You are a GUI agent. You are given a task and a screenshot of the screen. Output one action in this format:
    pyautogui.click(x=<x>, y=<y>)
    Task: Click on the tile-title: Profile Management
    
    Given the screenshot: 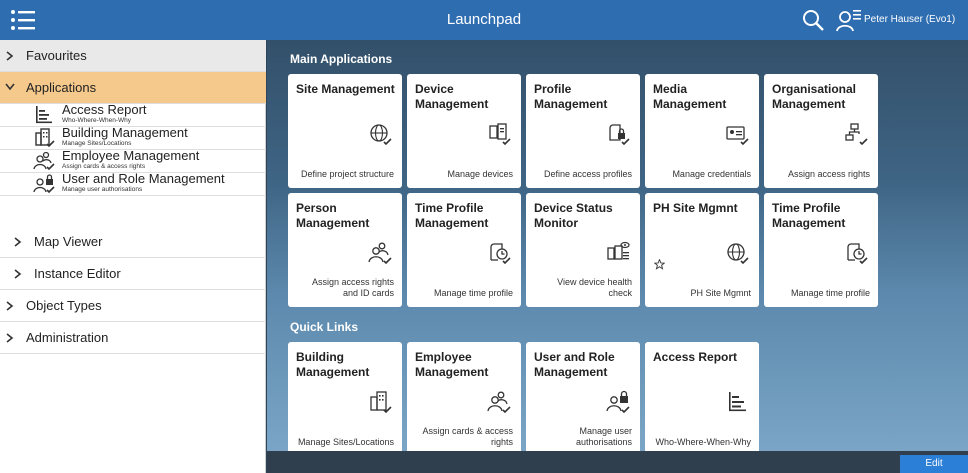 What is the action you would take?
    pyautogui.click(x=571, y=96)
    